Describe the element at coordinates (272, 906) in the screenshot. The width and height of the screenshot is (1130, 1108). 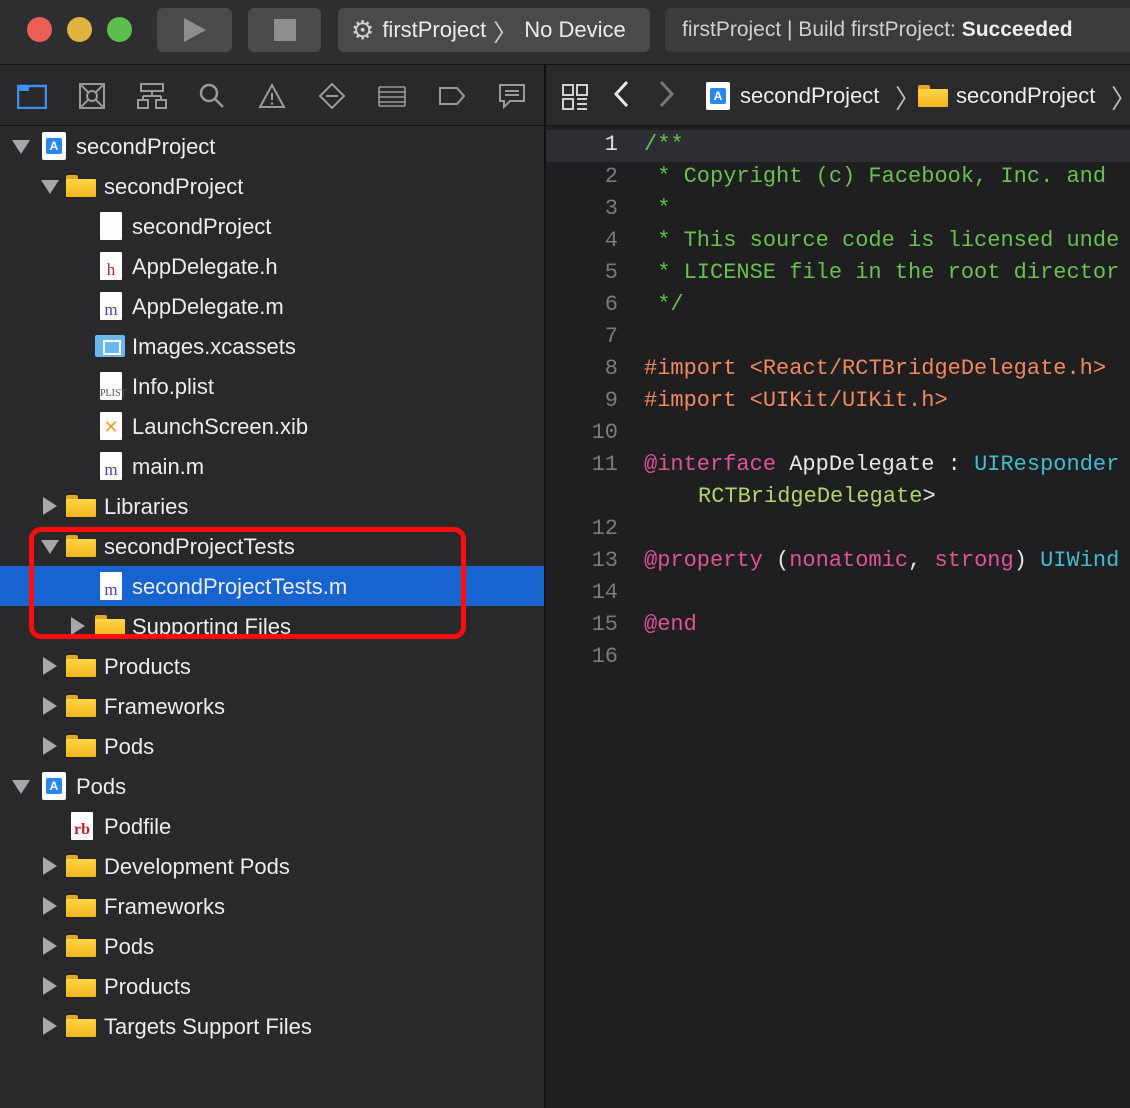
I see `tree-item-frameworks-2: Frameworks` at that location.